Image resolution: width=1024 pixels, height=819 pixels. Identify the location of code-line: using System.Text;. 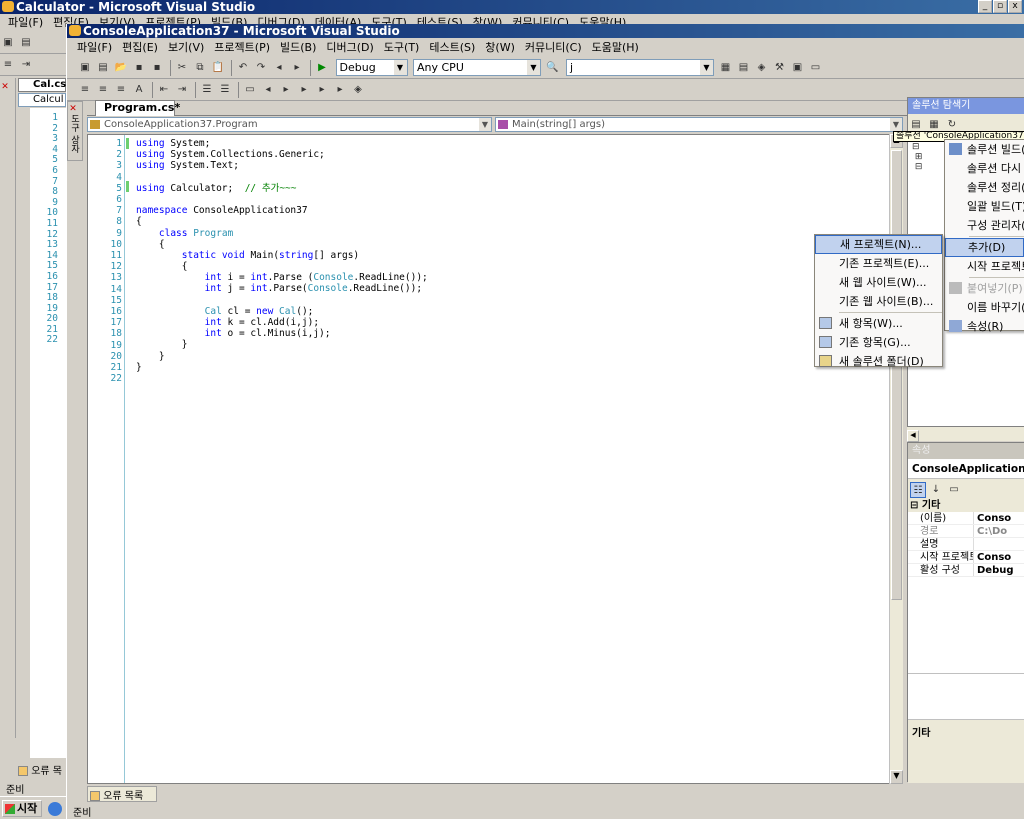
(282, 165).